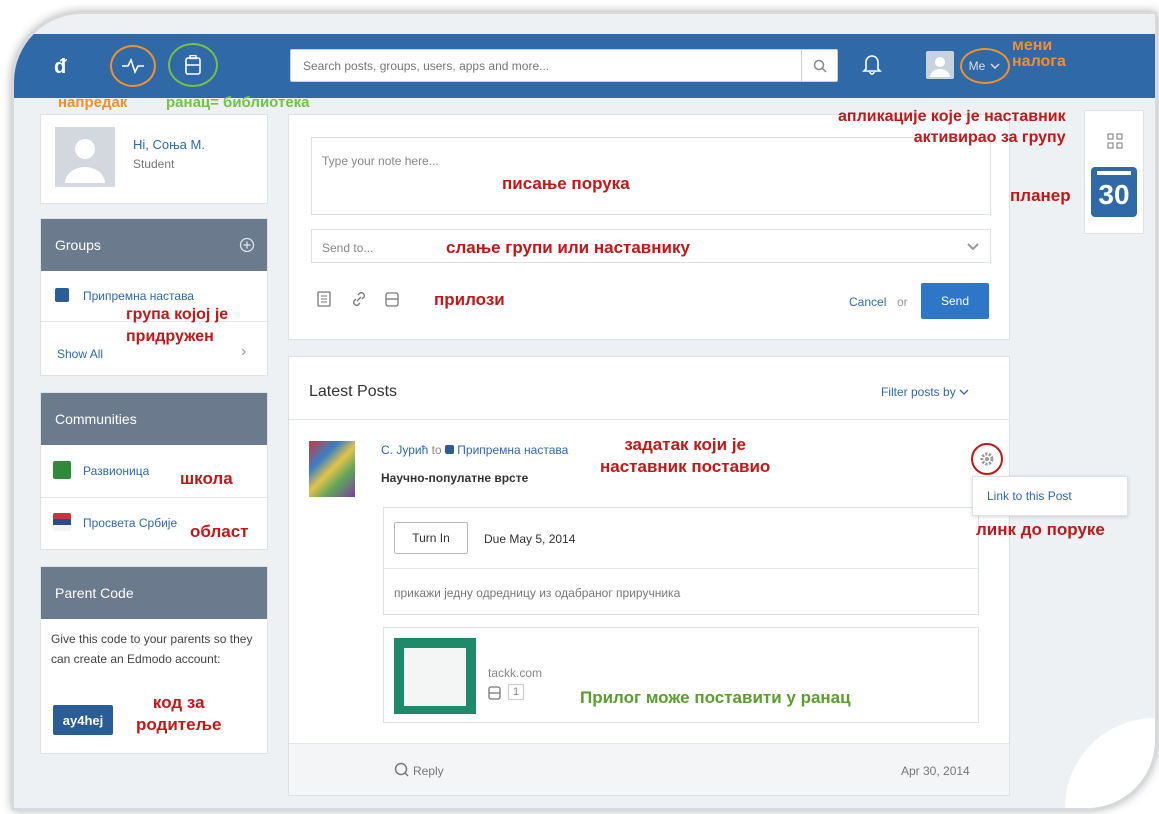 This screenshot has width=1159, height=814. I want to click on post-author: С. Јурић, so click(404, 450).